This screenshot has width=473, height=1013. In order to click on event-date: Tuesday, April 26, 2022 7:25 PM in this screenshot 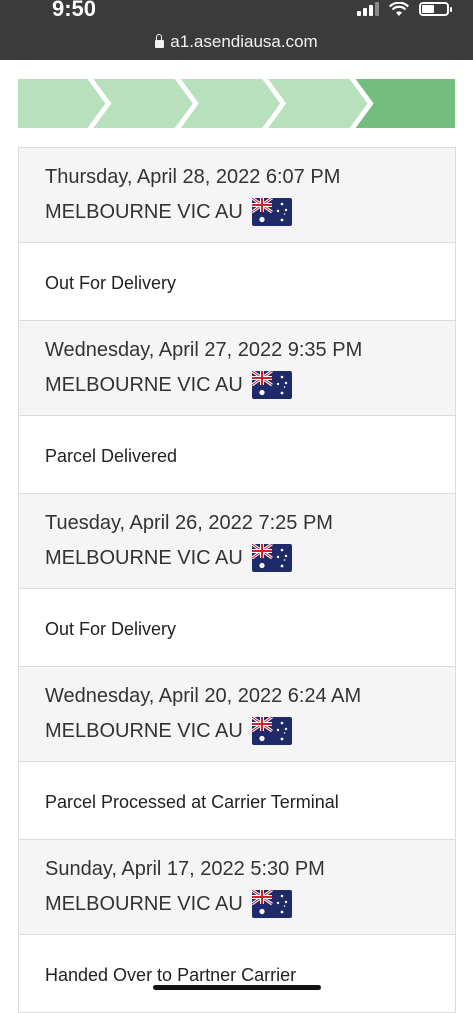, I will do `click(189, 523)`.